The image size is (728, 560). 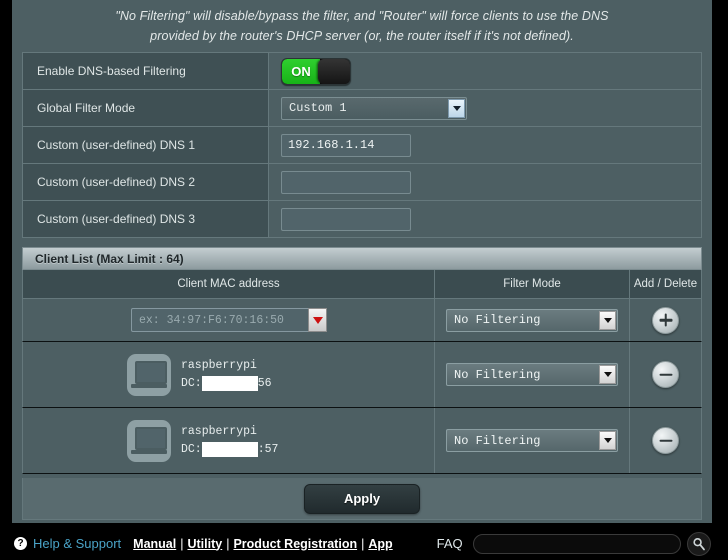 I want to click on setting-label-enable-filtering: Enable DNS-based Filtering, so click(x=146, y=71).